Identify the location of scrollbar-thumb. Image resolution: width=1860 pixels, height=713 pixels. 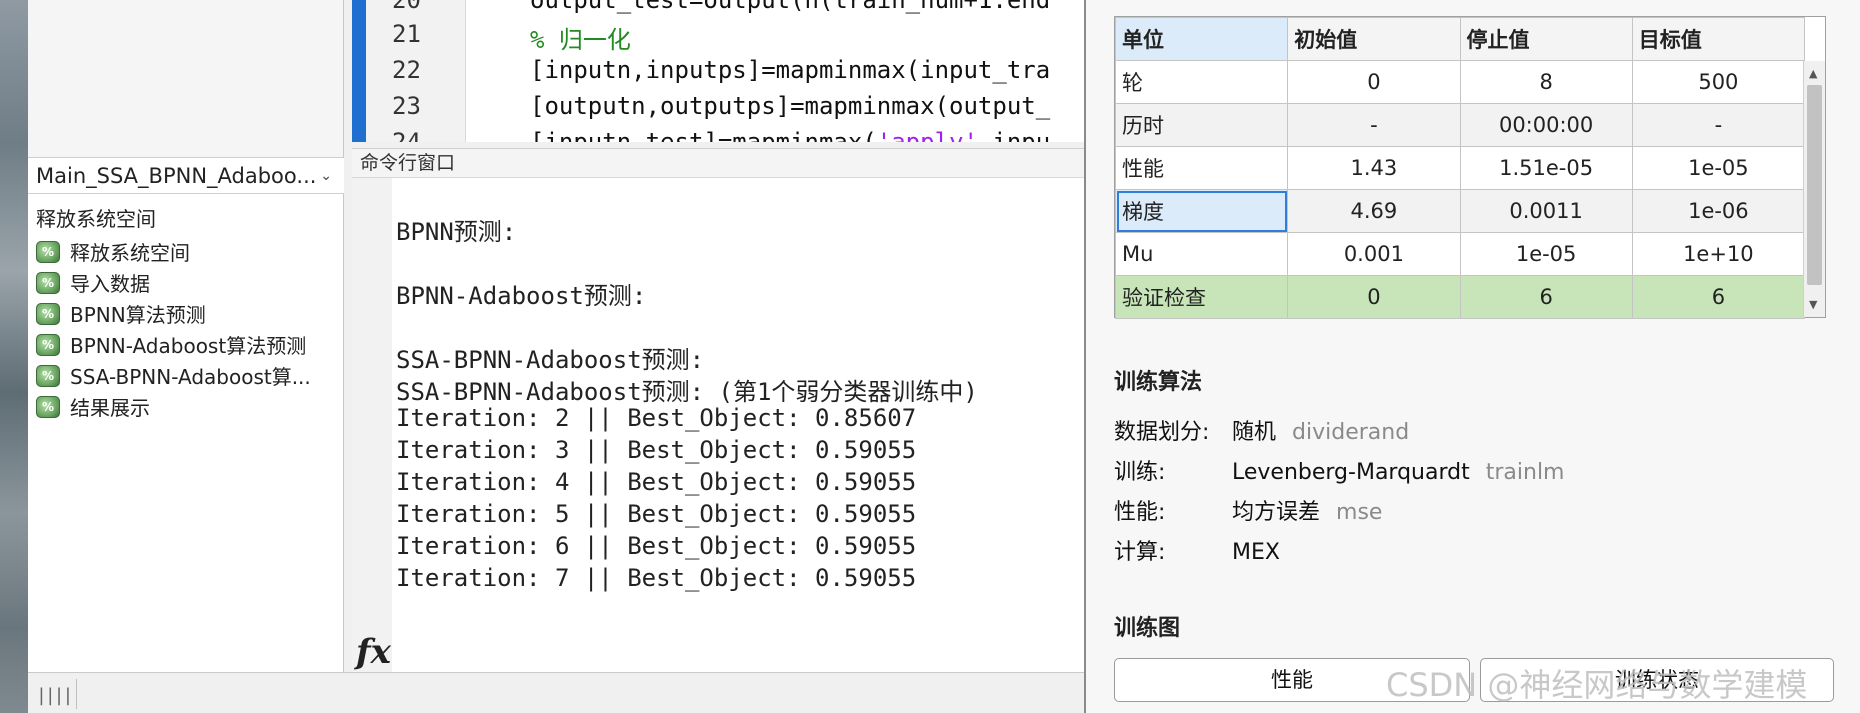
(1814, 185).